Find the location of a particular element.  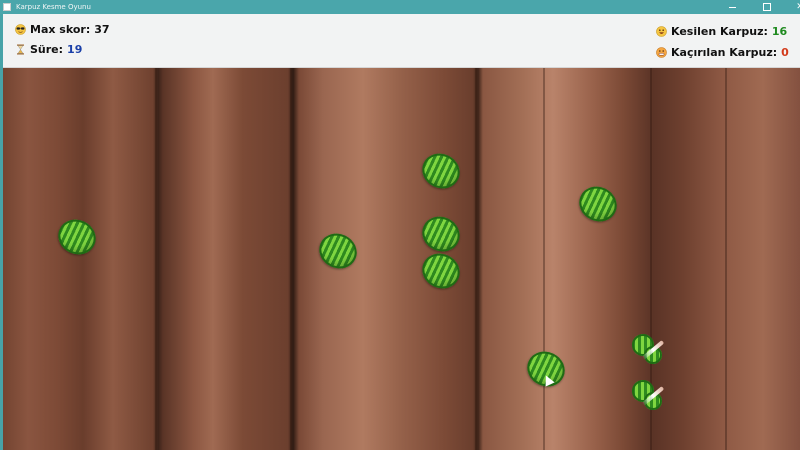

minimize-button is located at coordinates (732, 7).